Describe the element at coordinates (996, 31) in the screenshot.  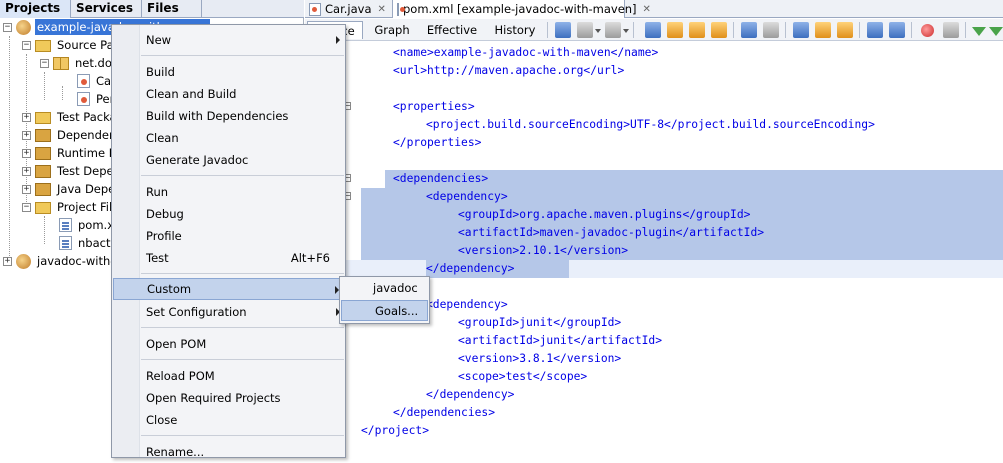
I see `validate-xml-icon` at that location.